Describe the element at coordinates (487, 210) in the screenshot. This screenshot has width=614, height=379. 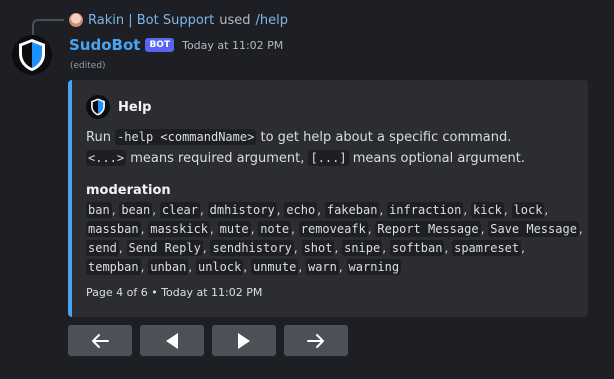
I see `command-chip: kick` at that location.